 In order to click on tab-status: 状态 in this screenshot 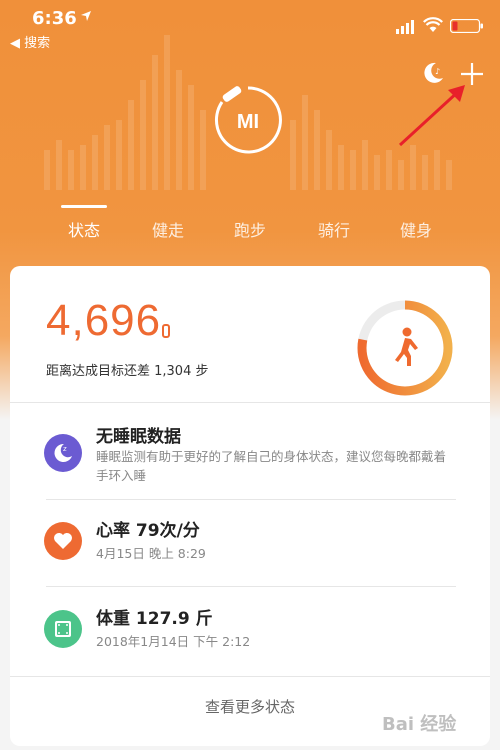, I will do `click(84, 229)`.